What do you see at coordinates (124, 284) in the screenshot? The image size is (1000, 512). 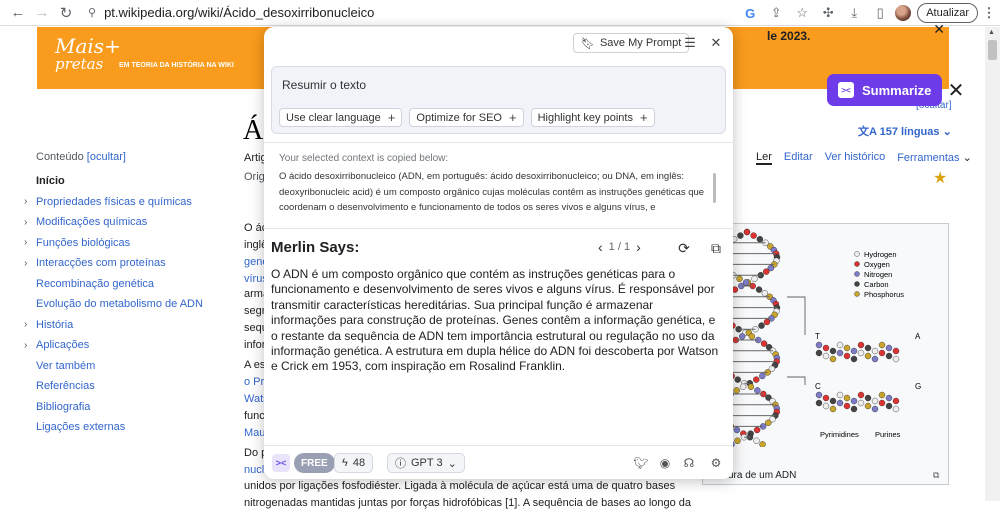 I see `toc-item: Recombinação genética` at bounding box center [124, 284].